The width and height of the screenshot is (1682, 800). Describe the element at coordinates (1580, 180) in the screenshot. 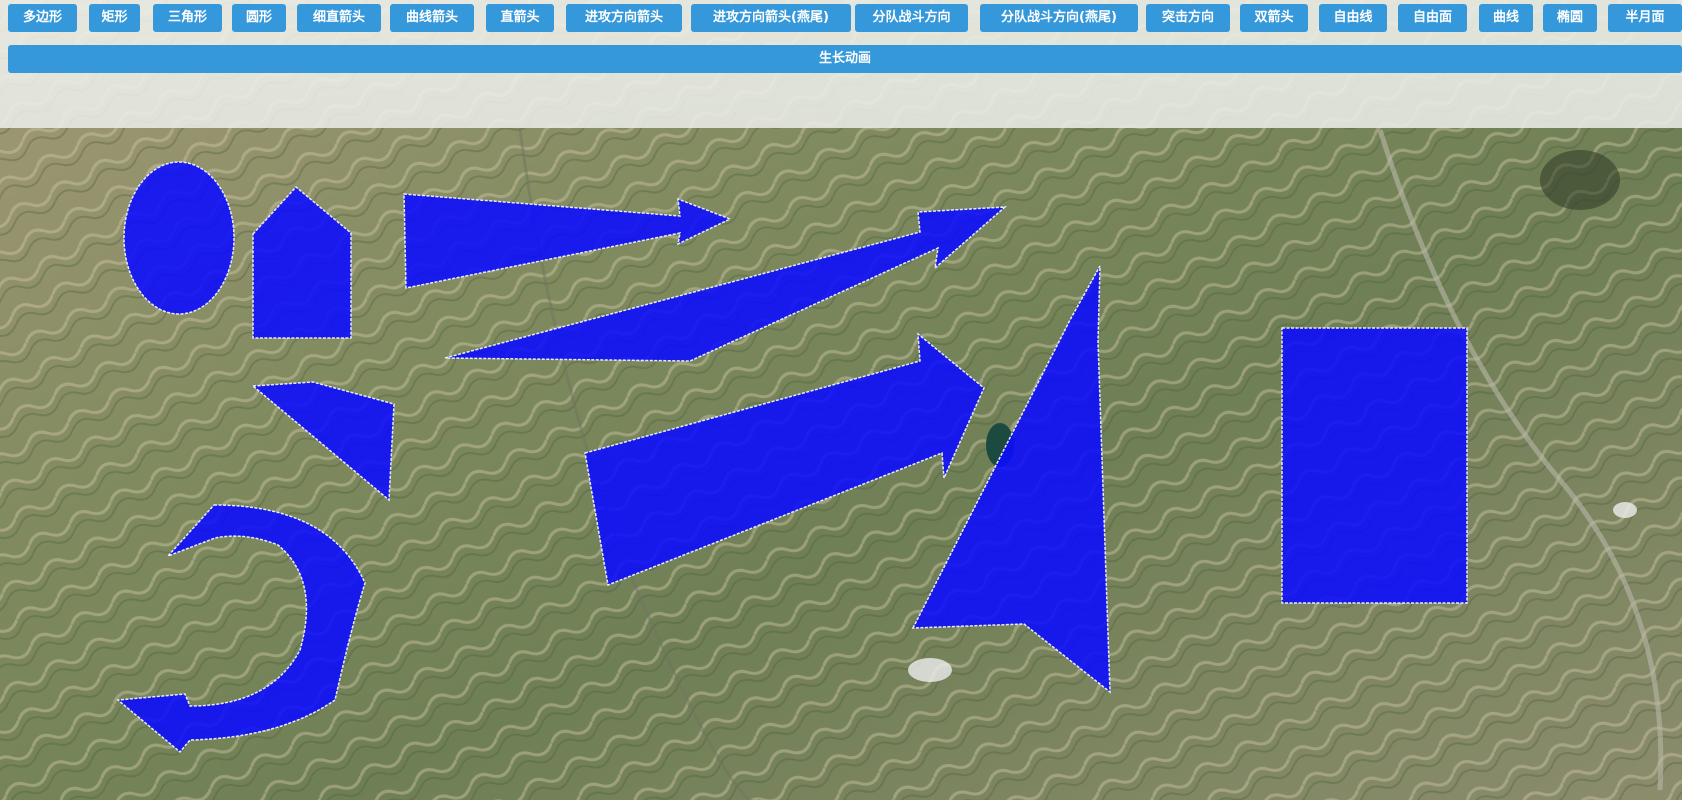

I see `forest-patch` at that location.